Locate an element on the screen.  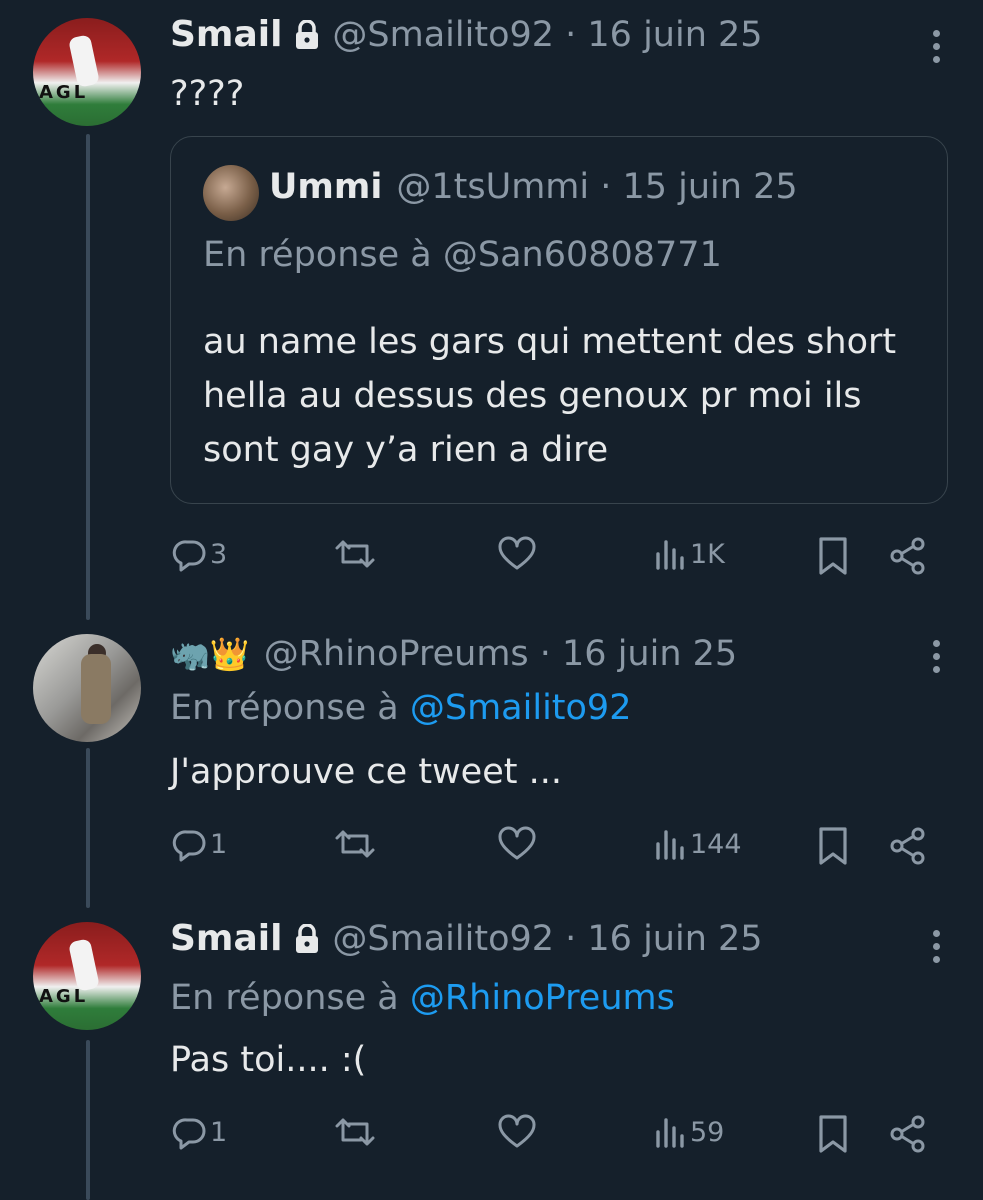
reply-to: En réponse à @RhinoPreums is located at coordinates (422, 998).